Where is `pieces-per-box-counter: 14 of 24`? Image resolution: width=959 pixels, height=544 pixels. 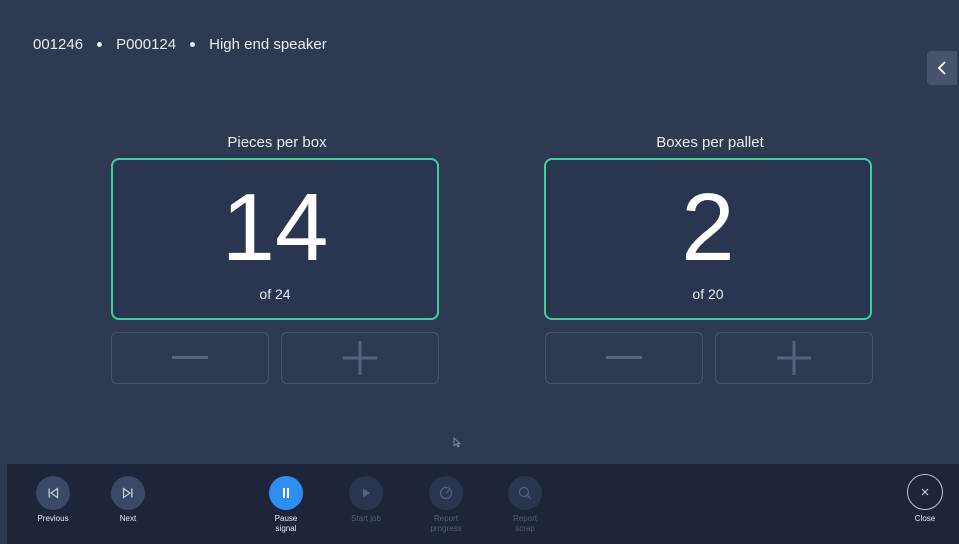 pieces-per-box-counter: 14 of 24 is located at coordinates (275, 239).